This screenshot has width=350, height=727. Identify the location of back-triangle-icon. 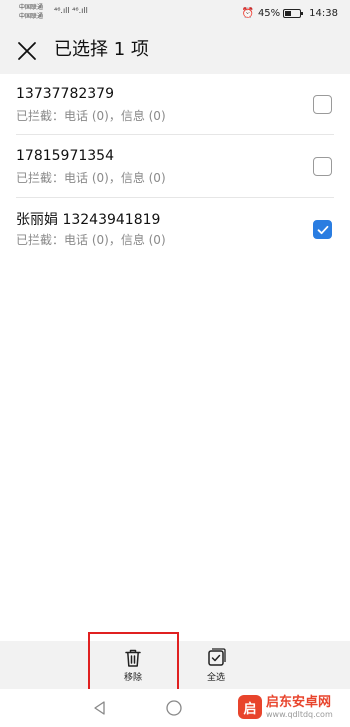
(99, 708).